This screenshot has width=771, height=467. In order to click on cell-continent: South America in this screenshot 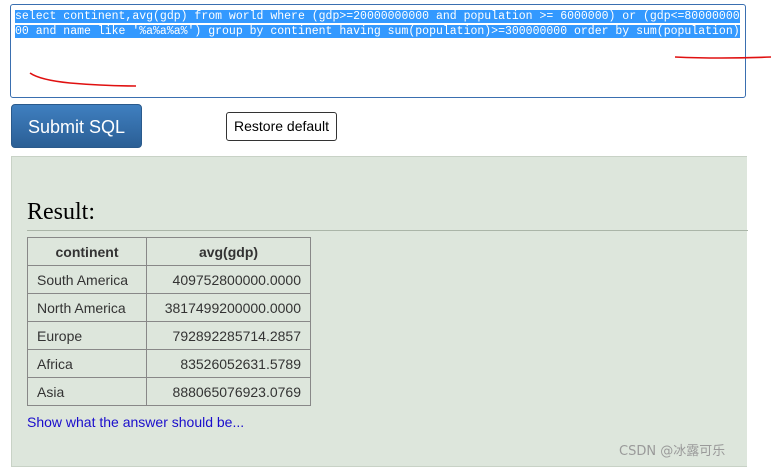, I will do `click(87, 279)`.